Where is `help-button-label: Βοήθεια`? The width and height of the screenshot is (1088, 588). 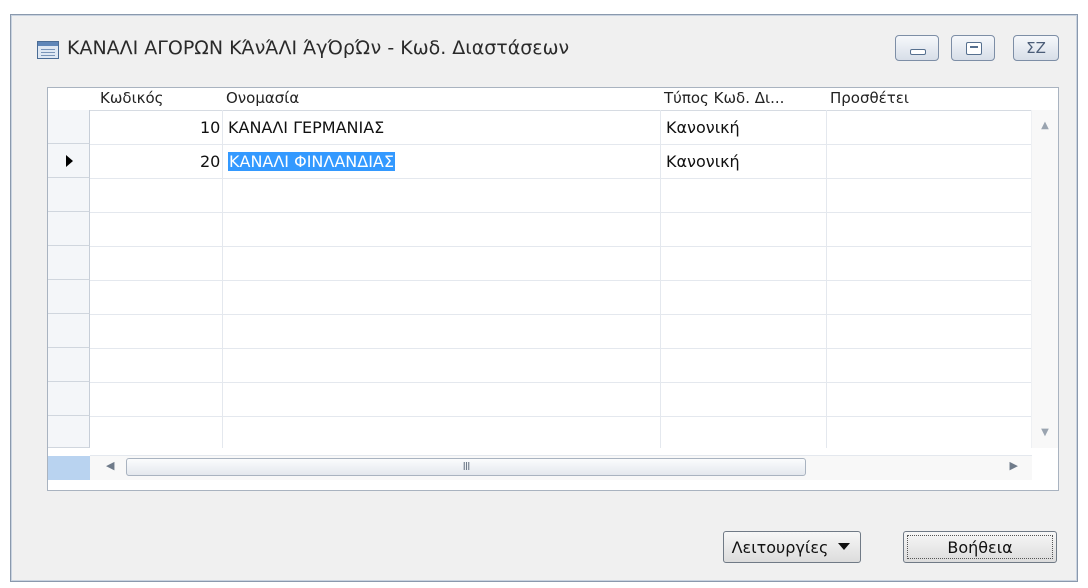
help-button-label: Βοήθεια is located at coordinates (980, 547).